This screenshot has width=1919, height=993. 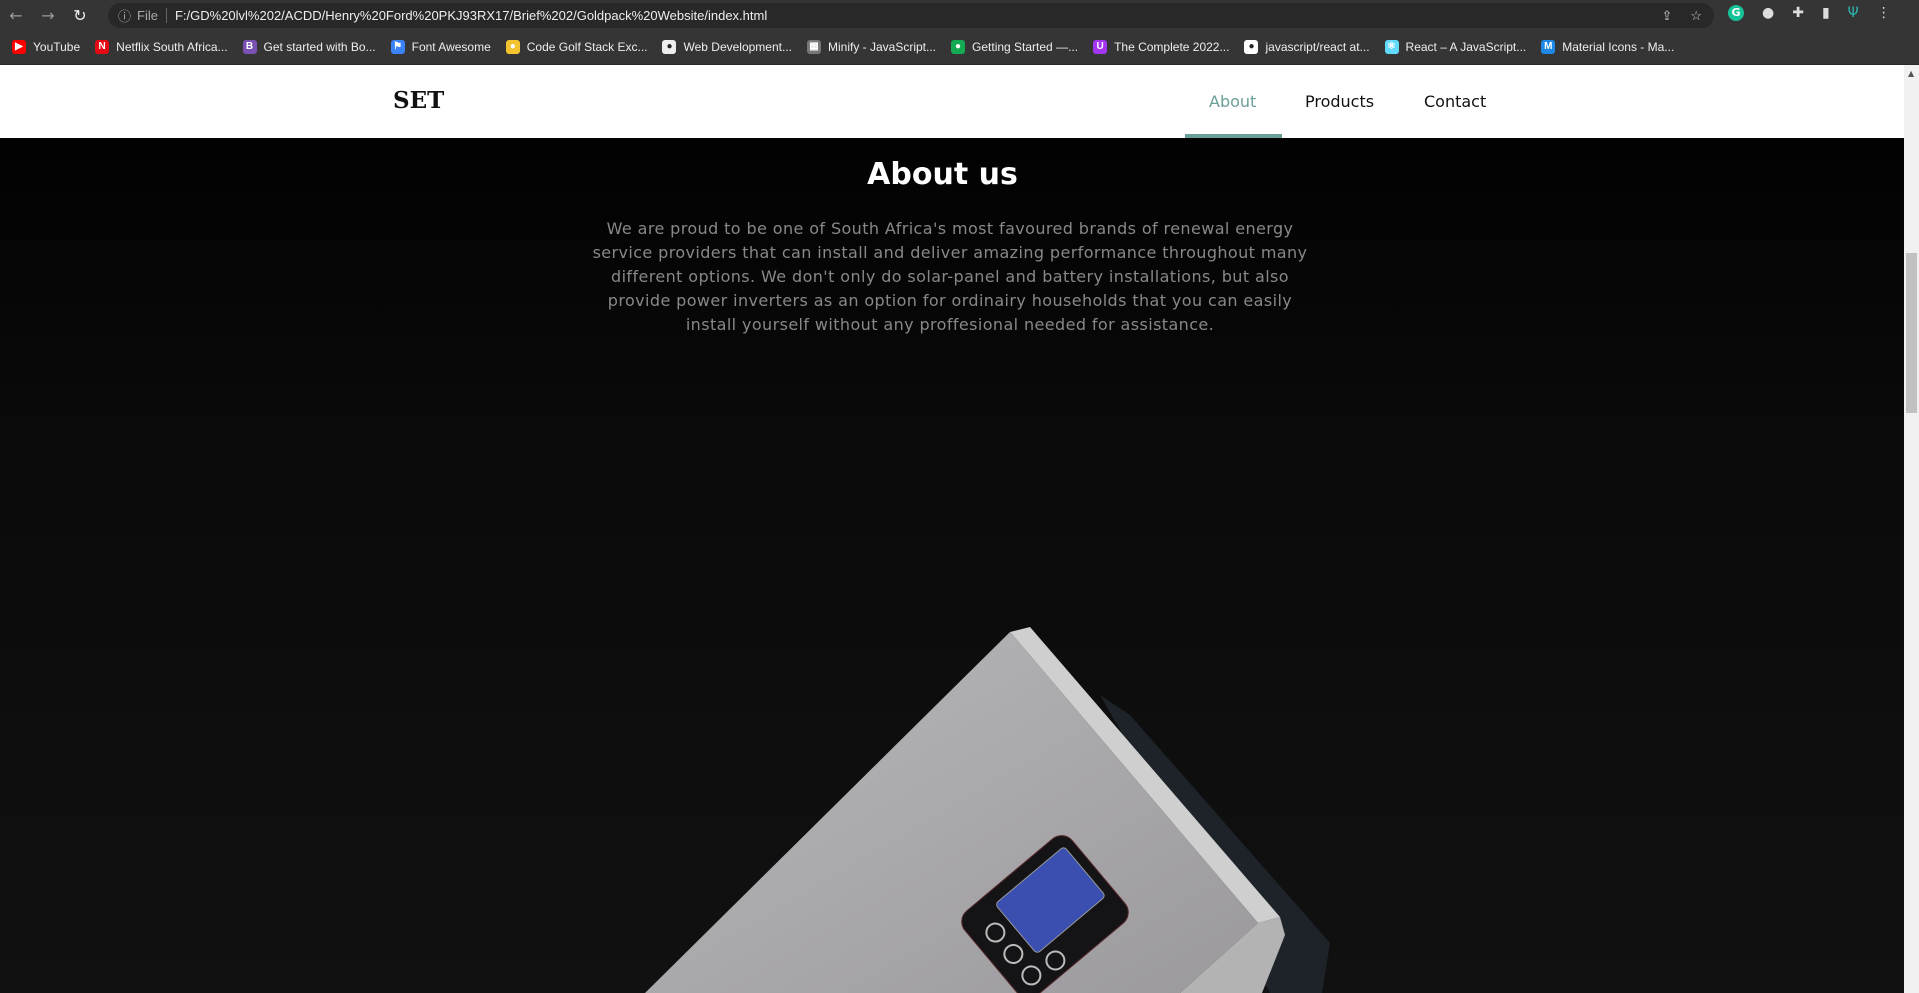 What do you see at coordinates (152, 15) in the screenshot?
I see `scheme-label: File` at bounding box center [152, 15].